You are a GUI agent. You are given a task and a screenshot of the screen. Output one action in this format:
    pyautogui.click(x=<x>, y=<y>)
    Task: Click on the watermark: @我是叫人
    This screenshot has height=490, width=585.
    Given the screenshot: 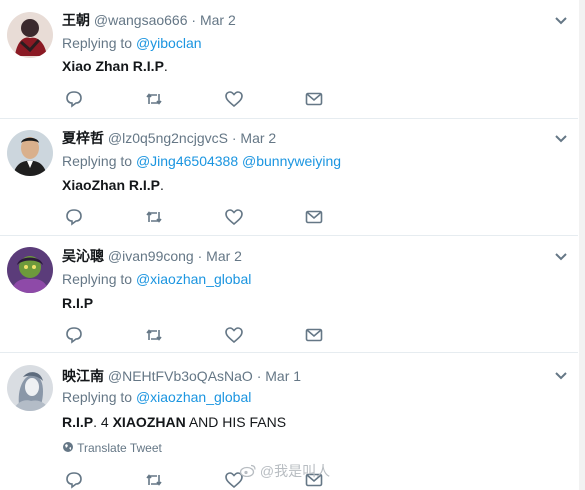 What is the action you would take?
    pyautogui.click(x=285, y=471)
    